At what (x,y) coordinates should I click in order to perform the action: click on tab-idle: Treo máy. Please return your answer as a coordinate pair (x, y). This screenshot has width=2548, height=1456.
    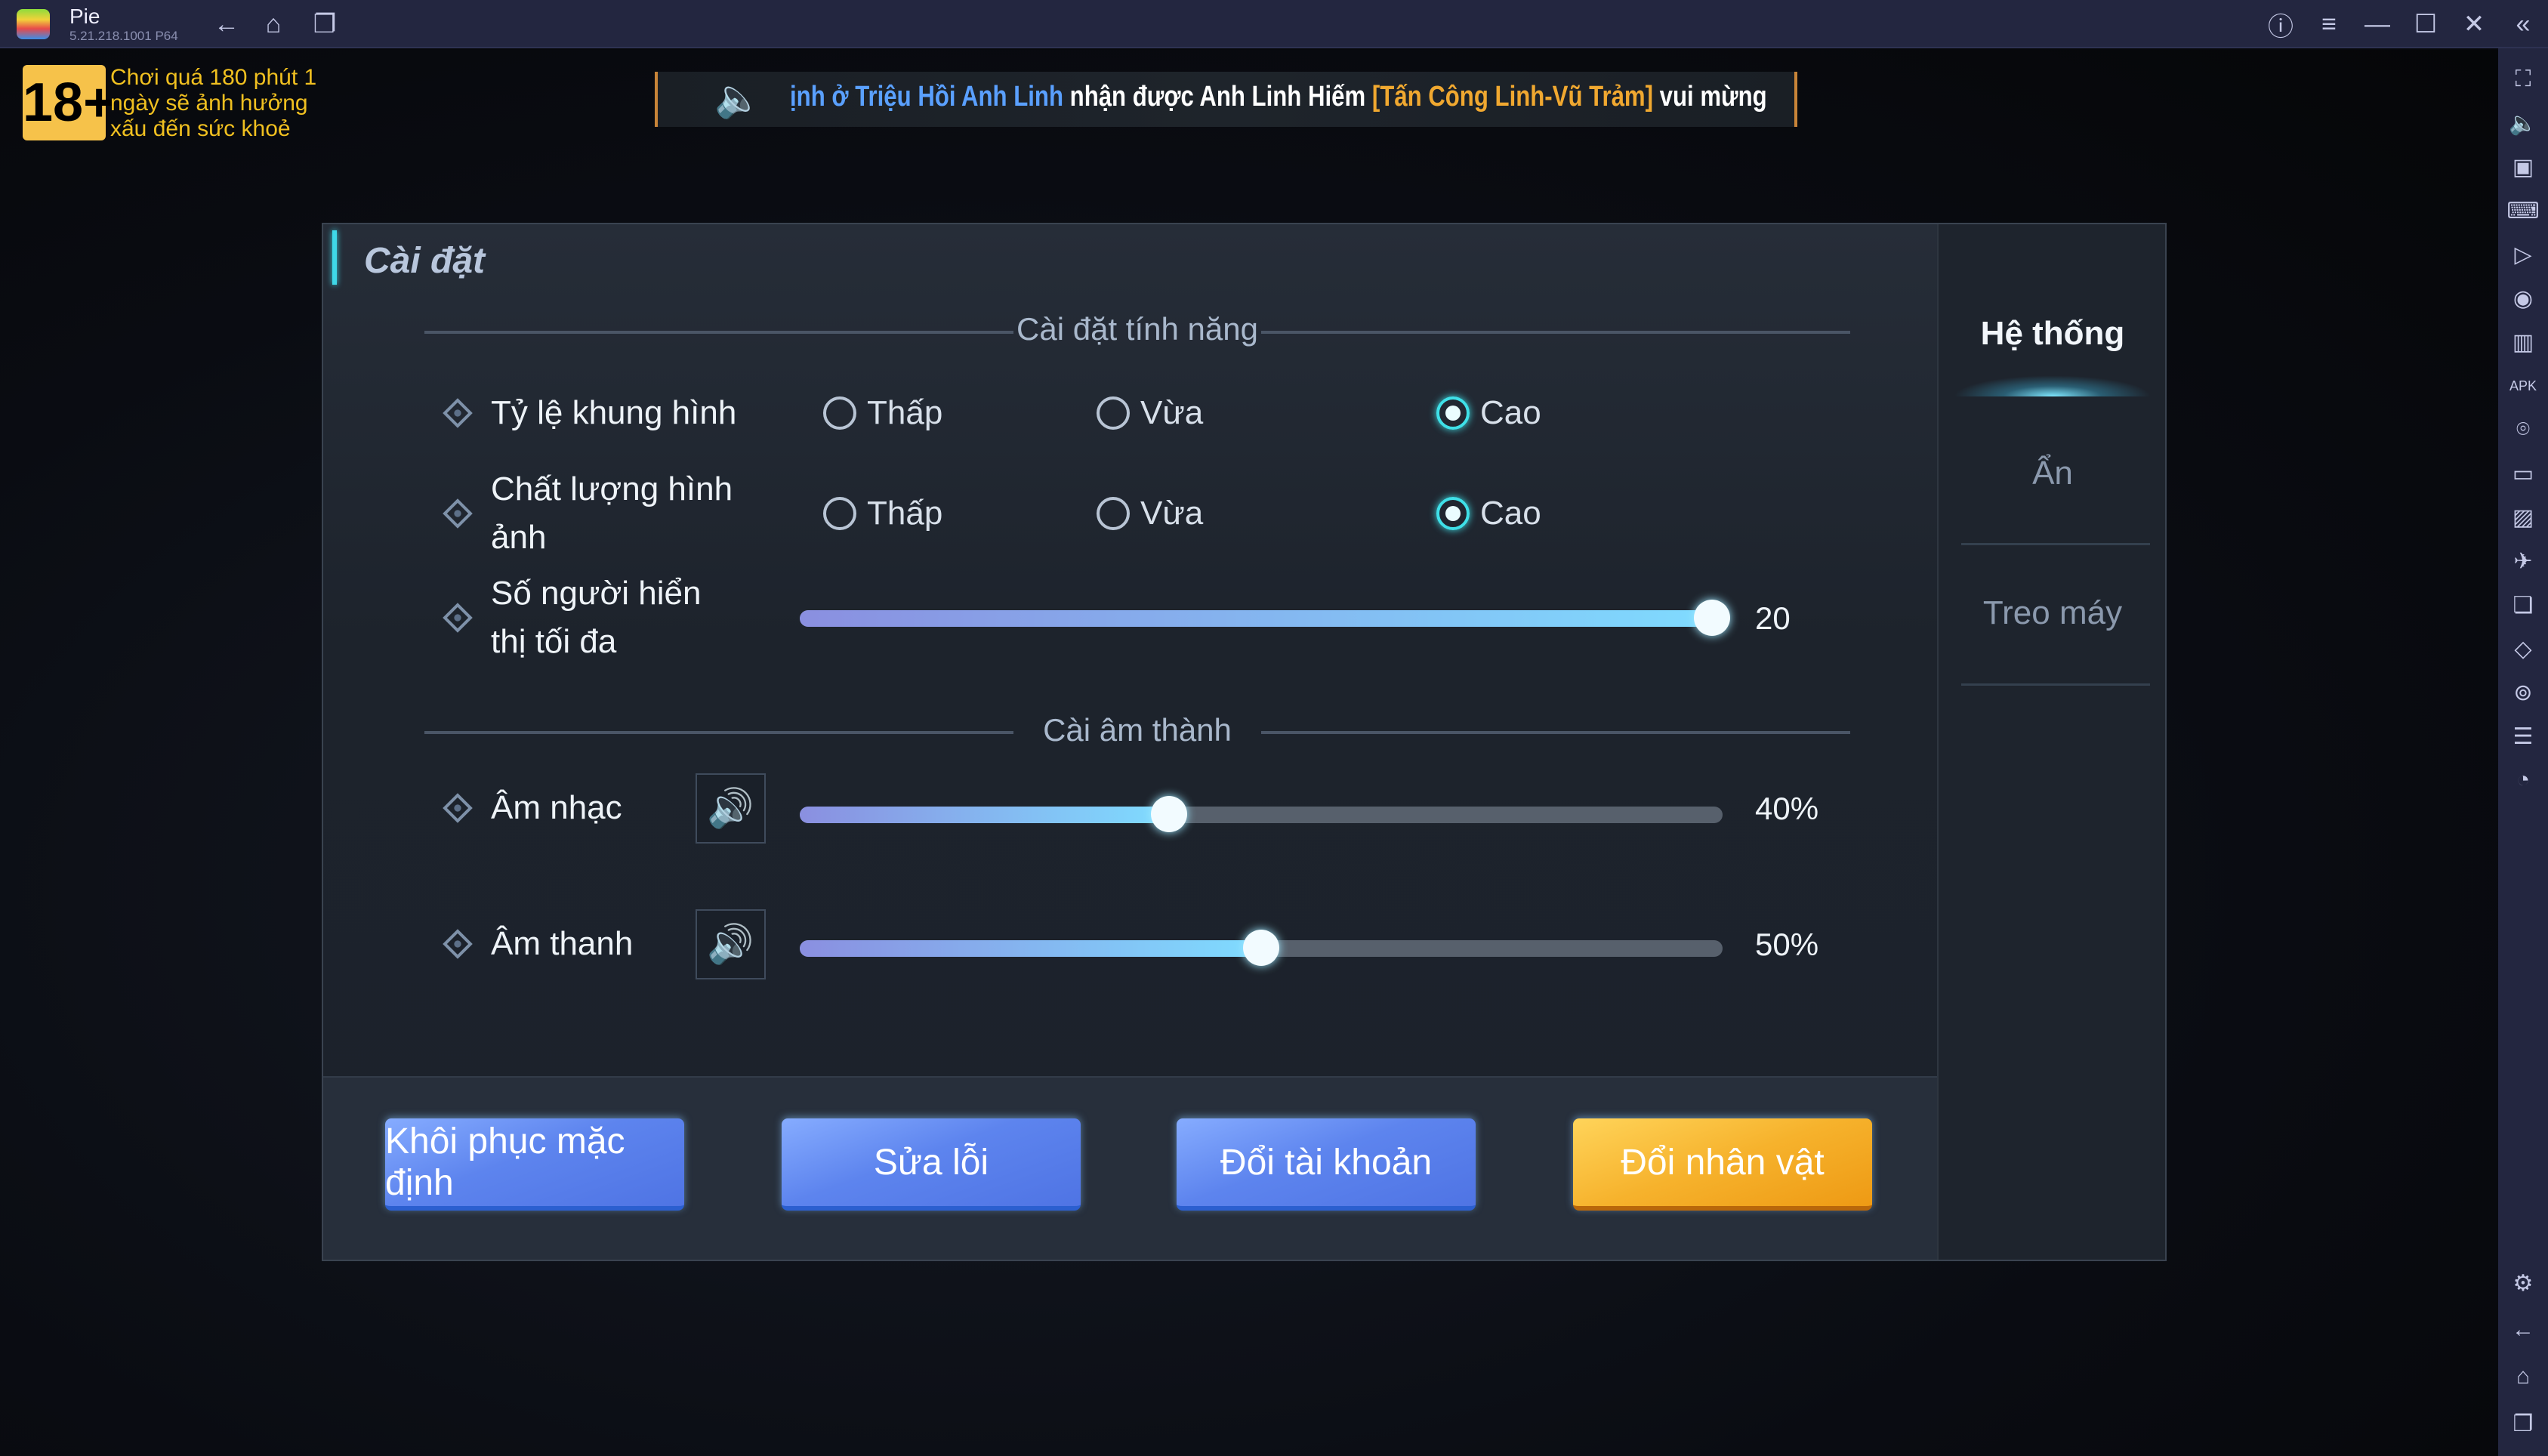
    Looking at the image, I should click on (2053, 613).